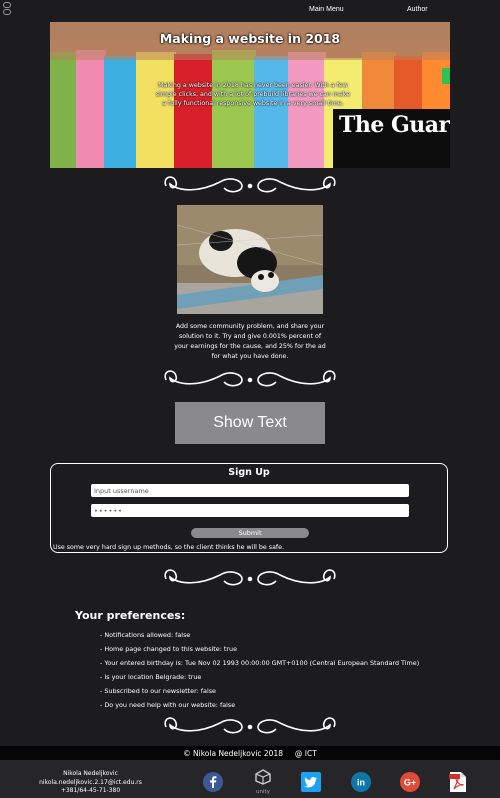 This screenshot has height=798, width=500. I want to click on unity-icon: unity, so click(263, 782).